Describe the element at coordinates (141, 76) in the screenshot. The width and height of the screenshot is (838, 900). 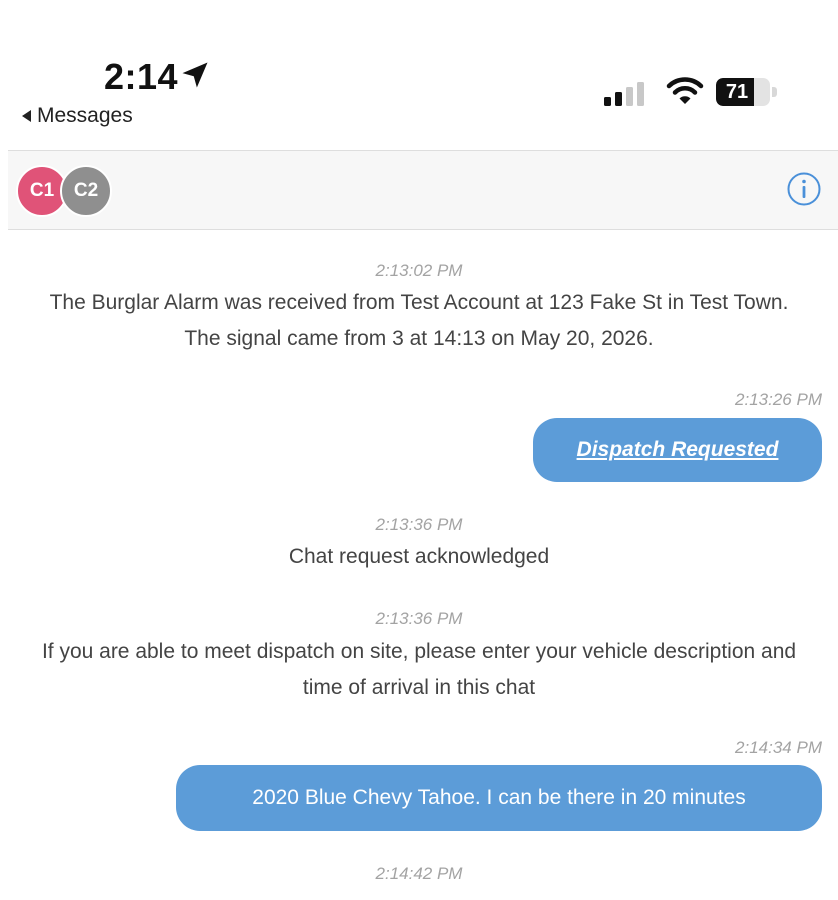
I see `clock-time: 2:14` at that location.